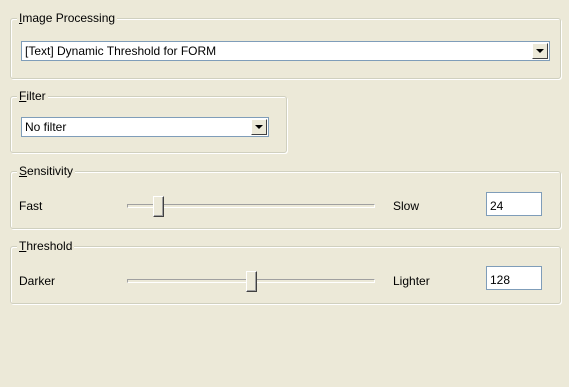 This screenshot has height=387, width=569. What do you see at coordinates (514, 278) in the screenshot?
I see `threshold-value-field` at bounding box center [514, 278].